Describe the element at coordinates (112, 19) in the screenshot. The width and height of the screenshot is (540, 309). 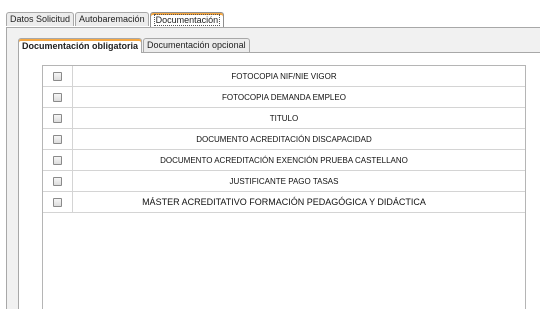
I see `tab-autobaremacion: Autobaremación` at that location.